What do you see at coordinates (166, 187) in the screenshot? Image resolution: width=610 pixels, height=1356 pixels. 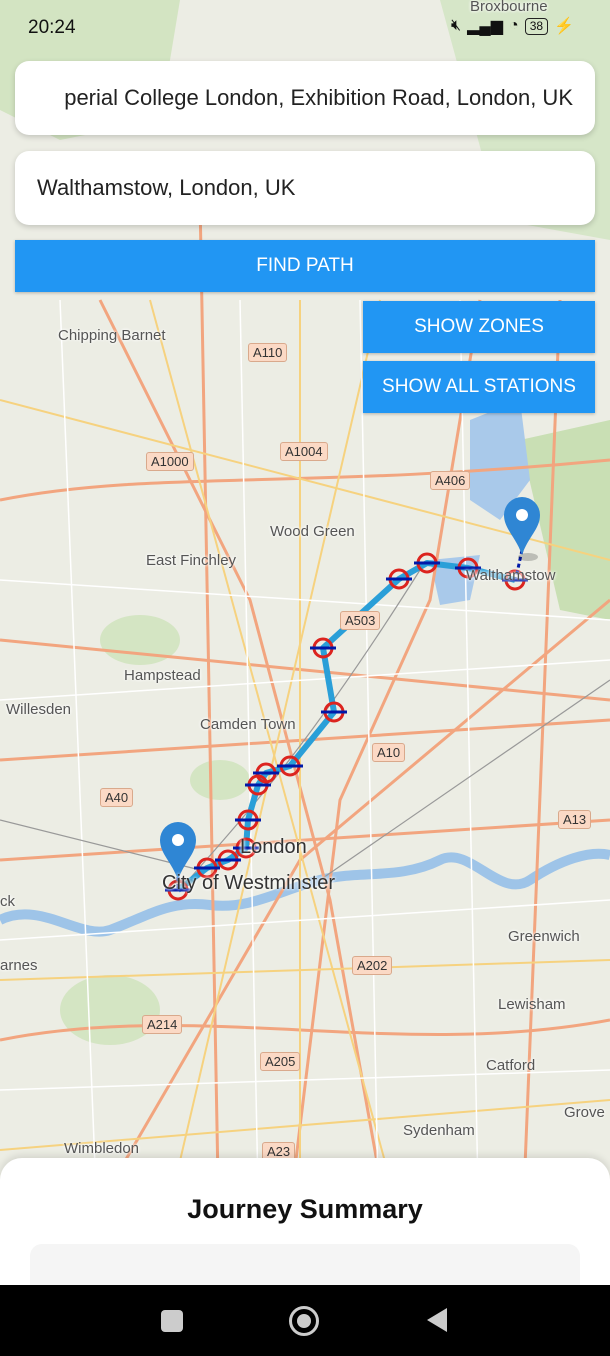 I see `destination-input-value: Walthamstow, London, UK` at bounding box center [166, 187].